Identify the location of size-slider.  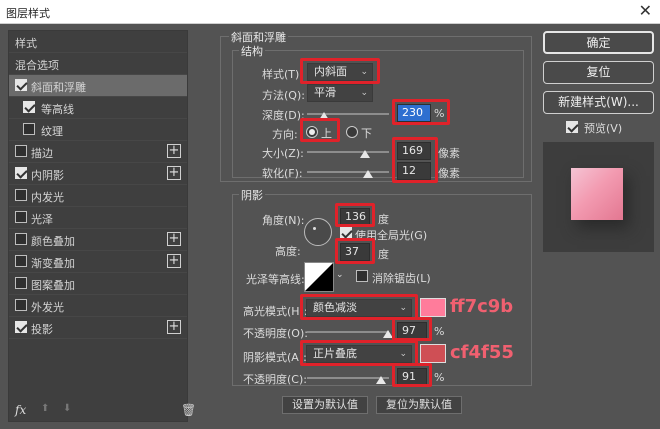
(348, 152).